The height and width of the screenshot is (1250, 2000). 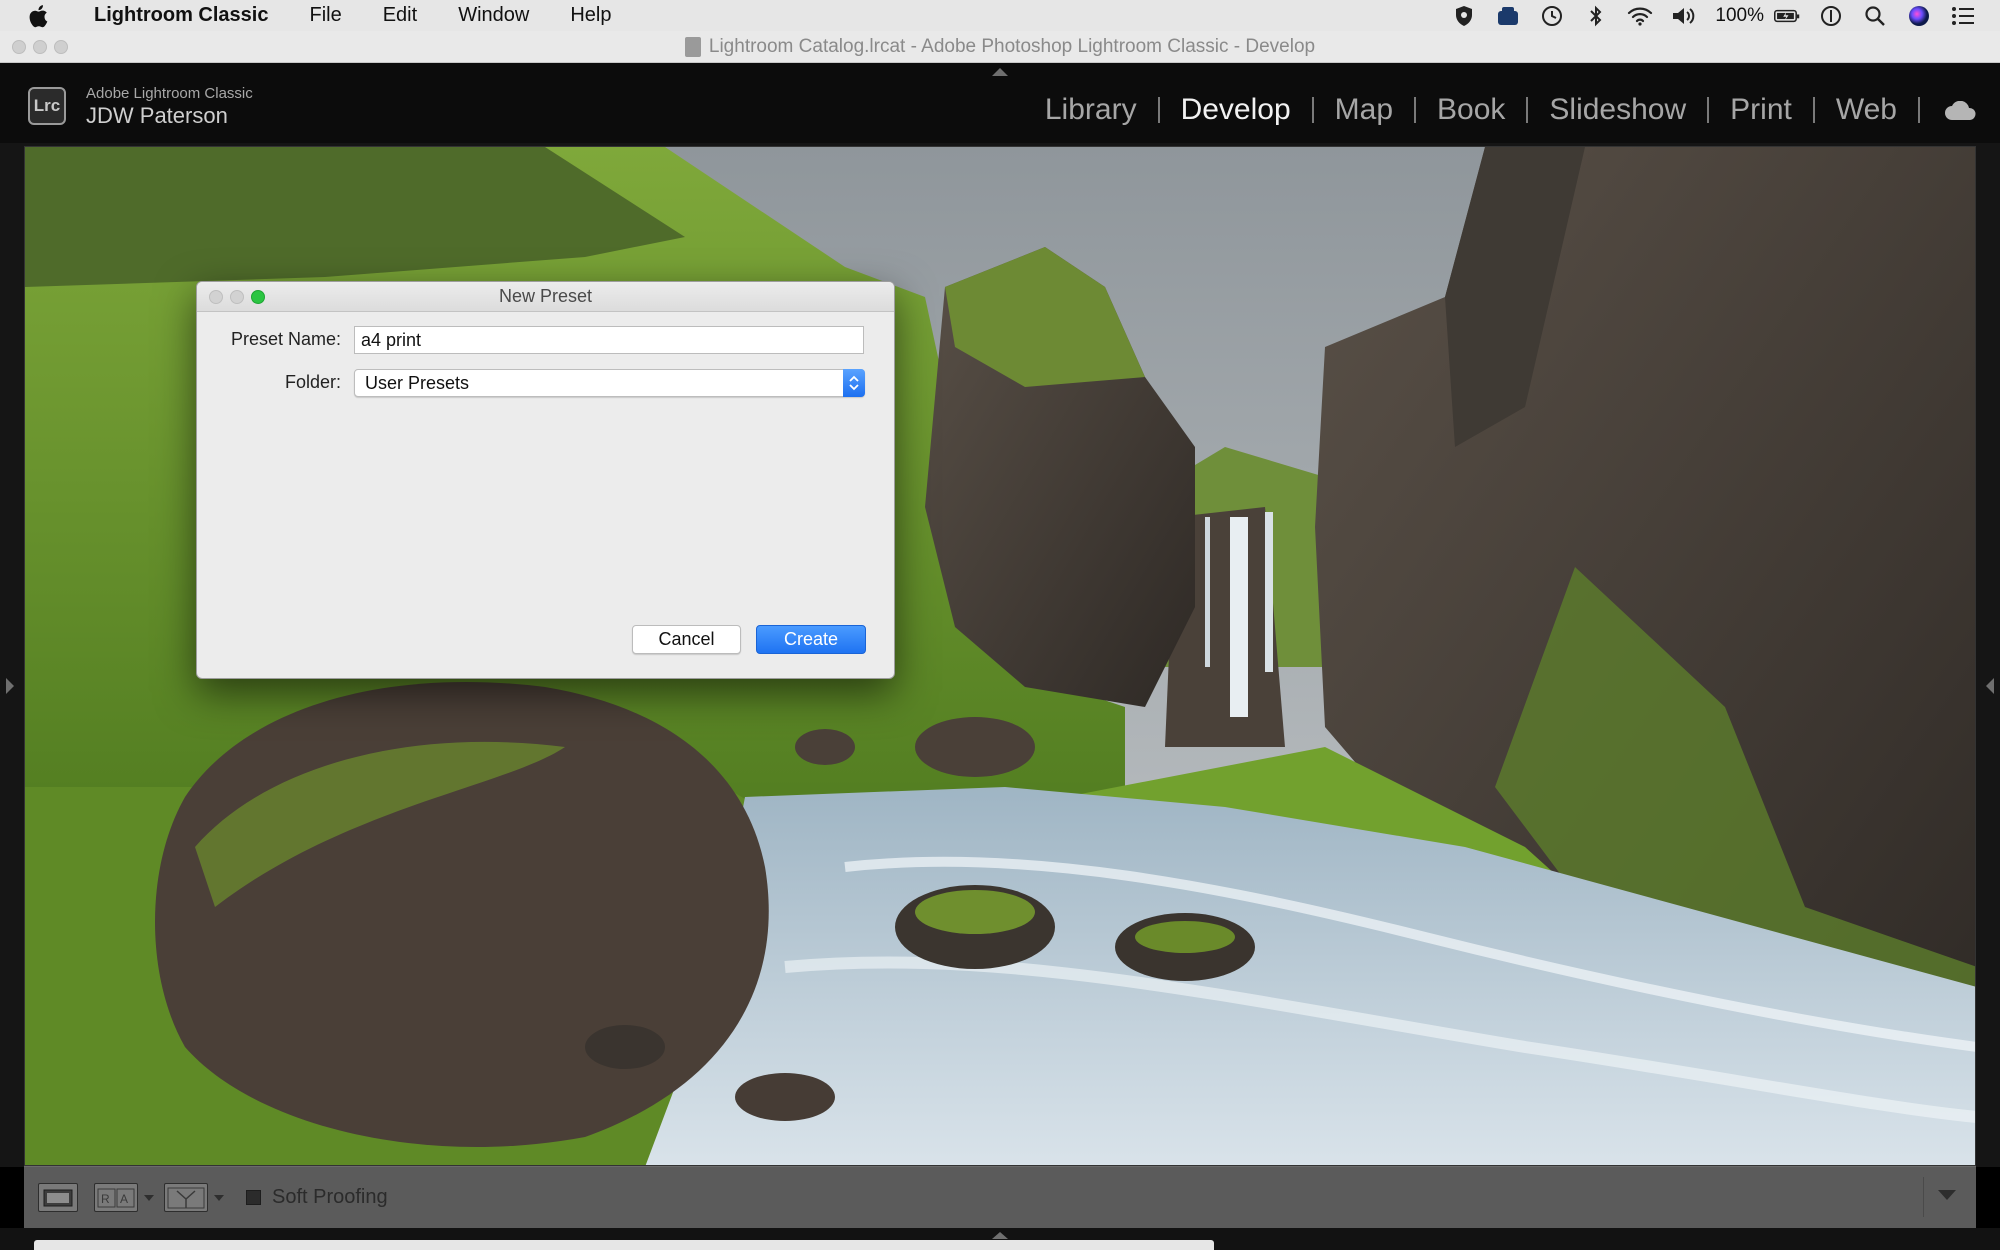 I want to click on dialog-minimize-button, so click(x=237, y=297).